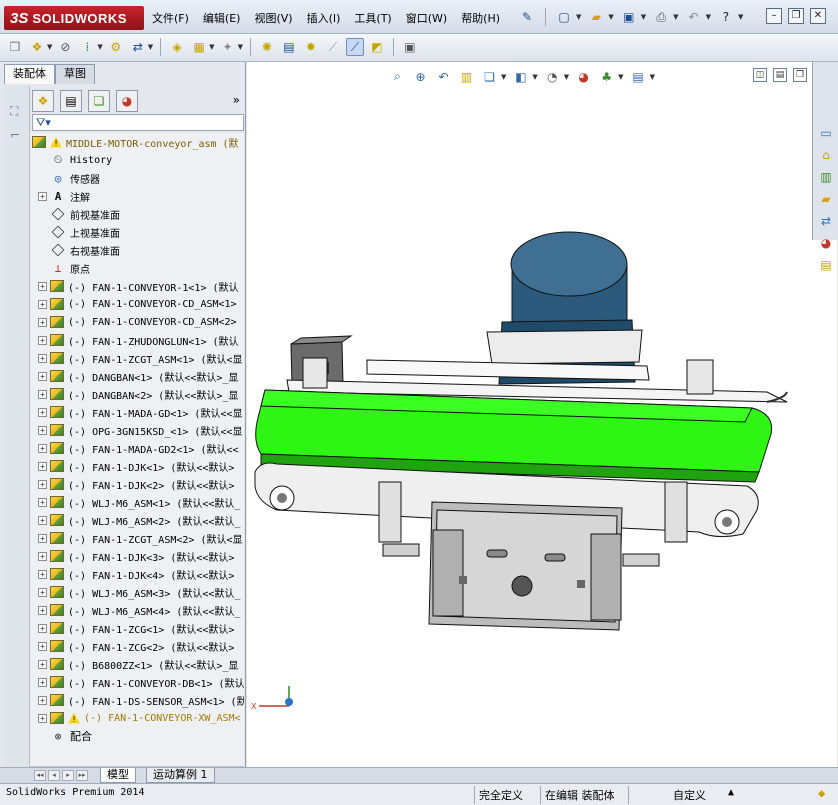  Describe the element at coordinates (141, 178) in the screenshot. I see `tree-item-sensors: ◎ 传感器` at that location.